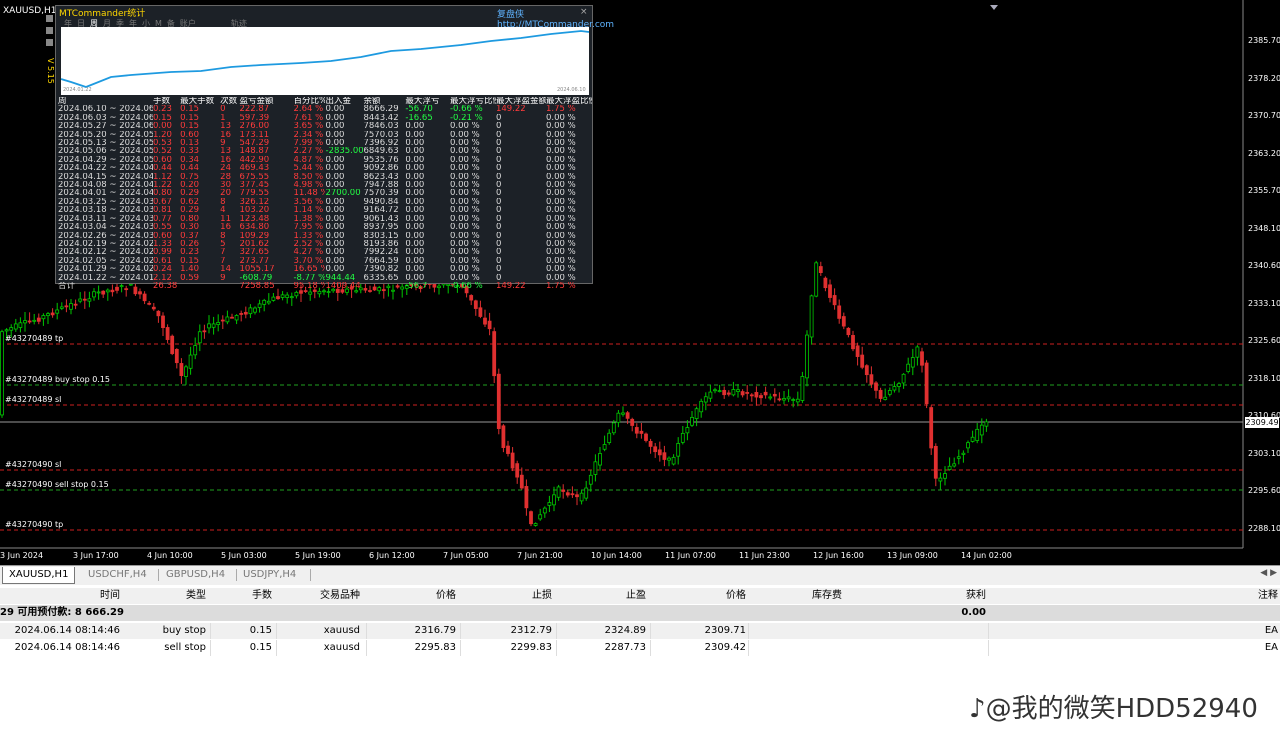 The image size is (1280, 748). Describe the element at coordinates (958, 596) in the screenshot. I see `col-profit: 获利` at that location.